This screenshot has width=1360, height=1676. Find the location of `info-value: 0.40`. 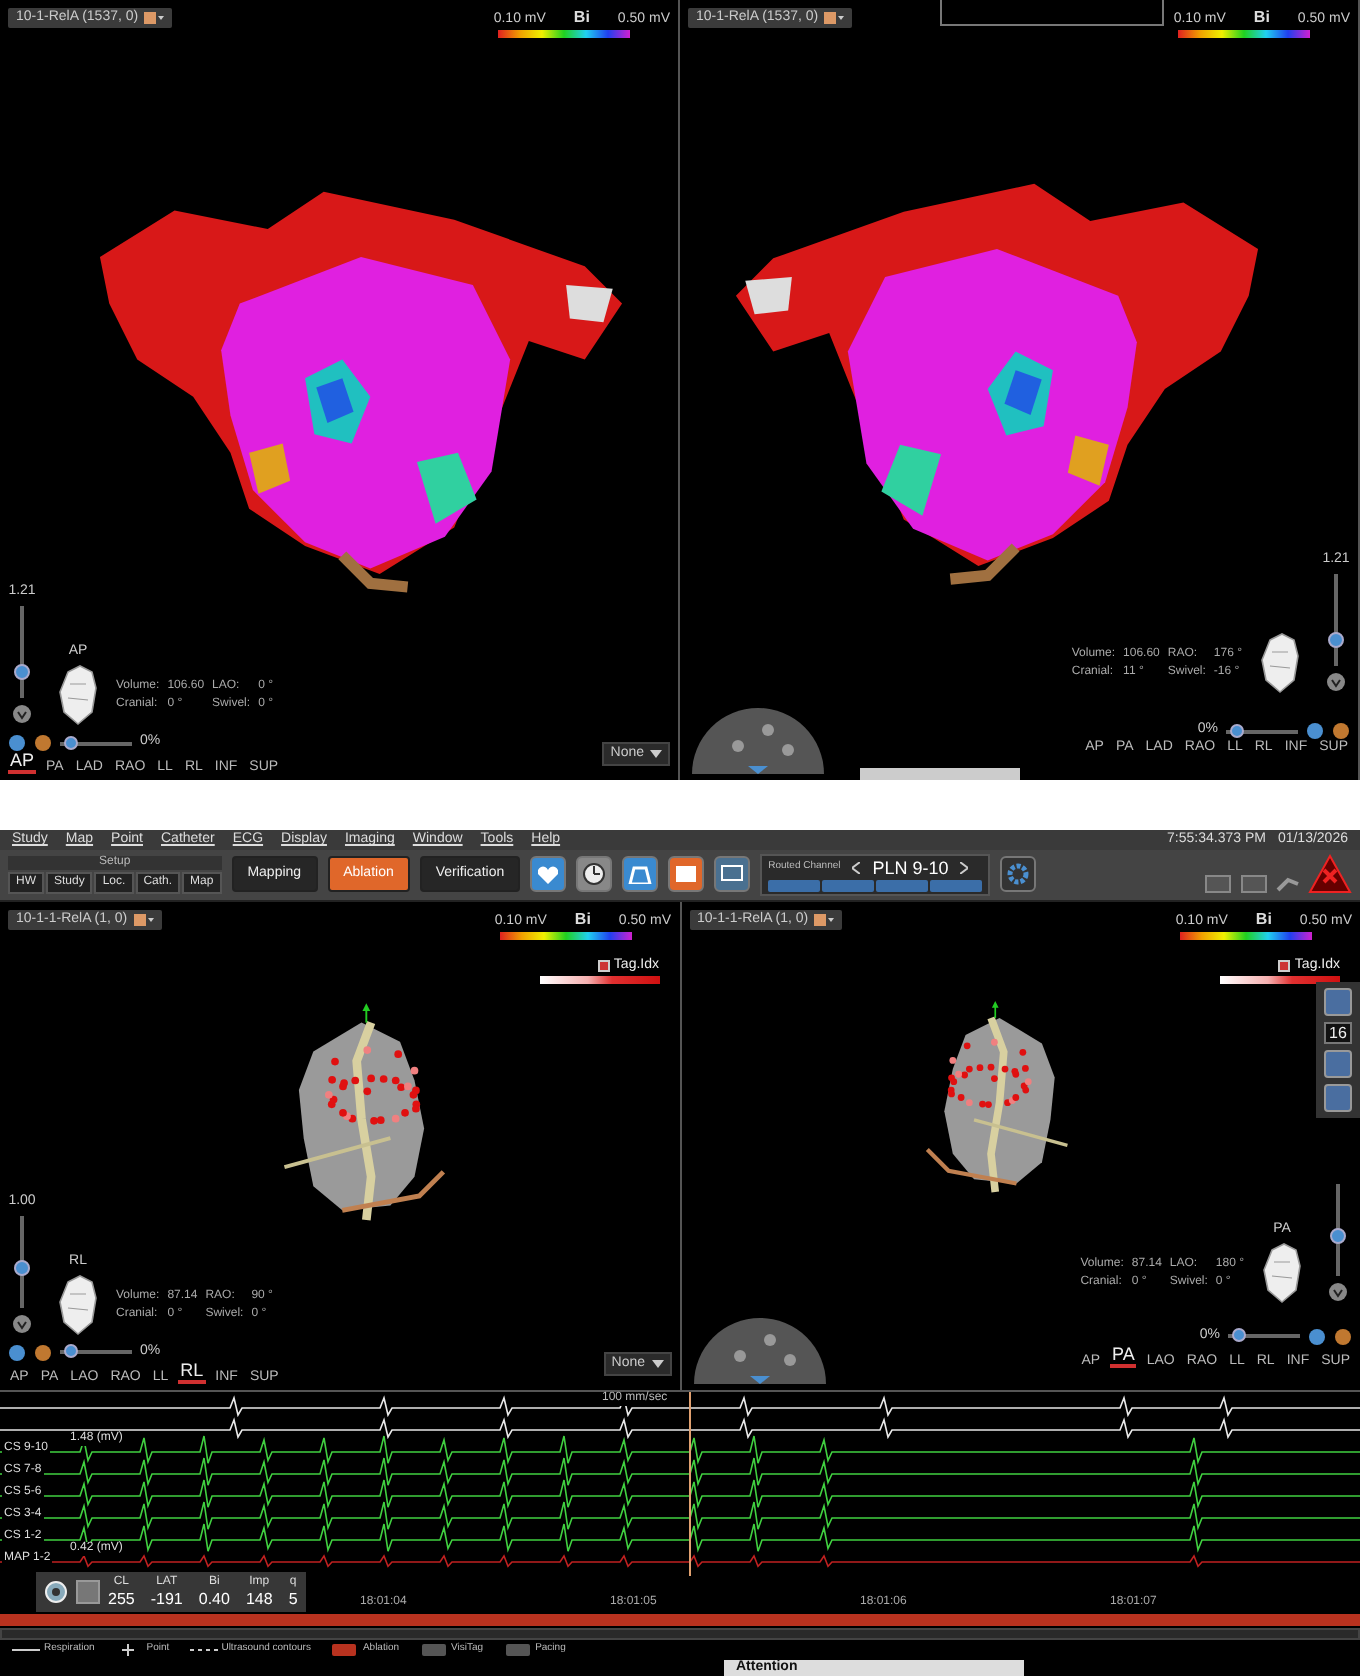

info-value: 0.40 is located at coordinates (214, 1598).